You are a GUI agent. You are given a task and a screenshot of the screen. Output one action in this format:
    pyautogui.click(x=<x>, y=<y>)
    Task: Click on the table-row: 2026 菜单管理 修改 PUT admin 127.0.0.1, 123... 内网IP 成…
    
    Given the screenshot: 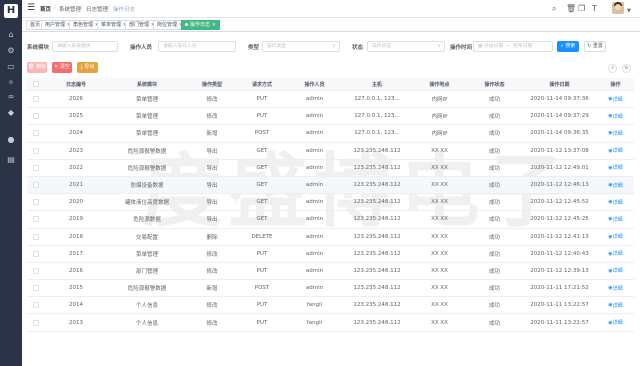 What is the action you would take?
    pyautogui.click(x=330, y=100)
    